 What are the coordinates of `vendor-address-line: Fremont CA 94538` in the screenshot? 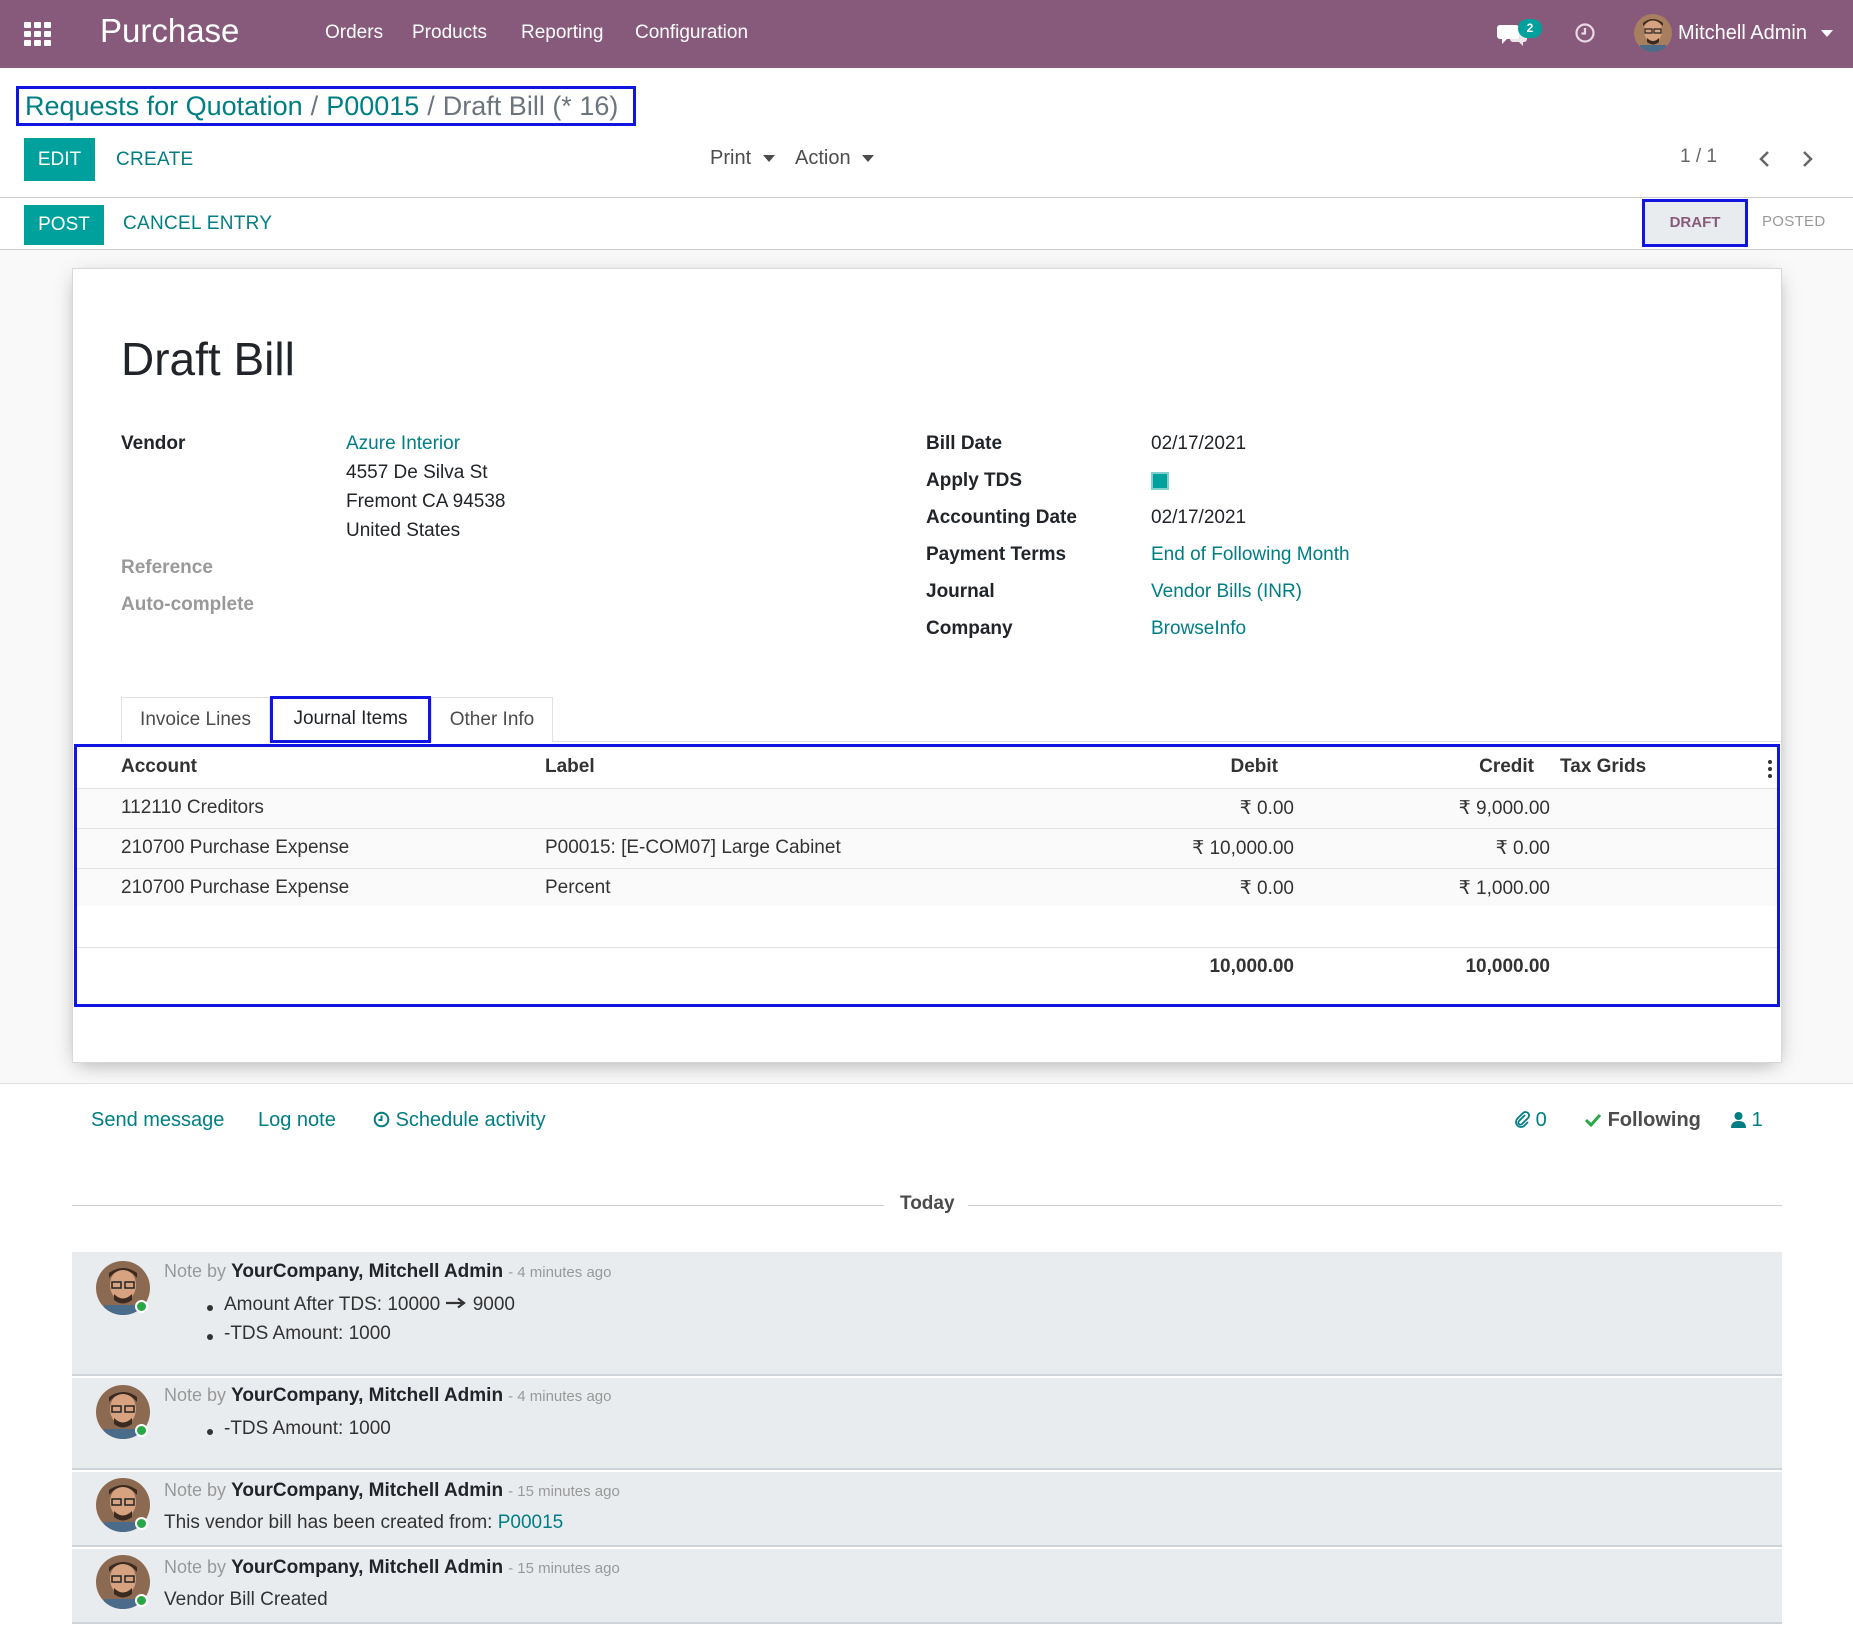 It's located at (426, 501).